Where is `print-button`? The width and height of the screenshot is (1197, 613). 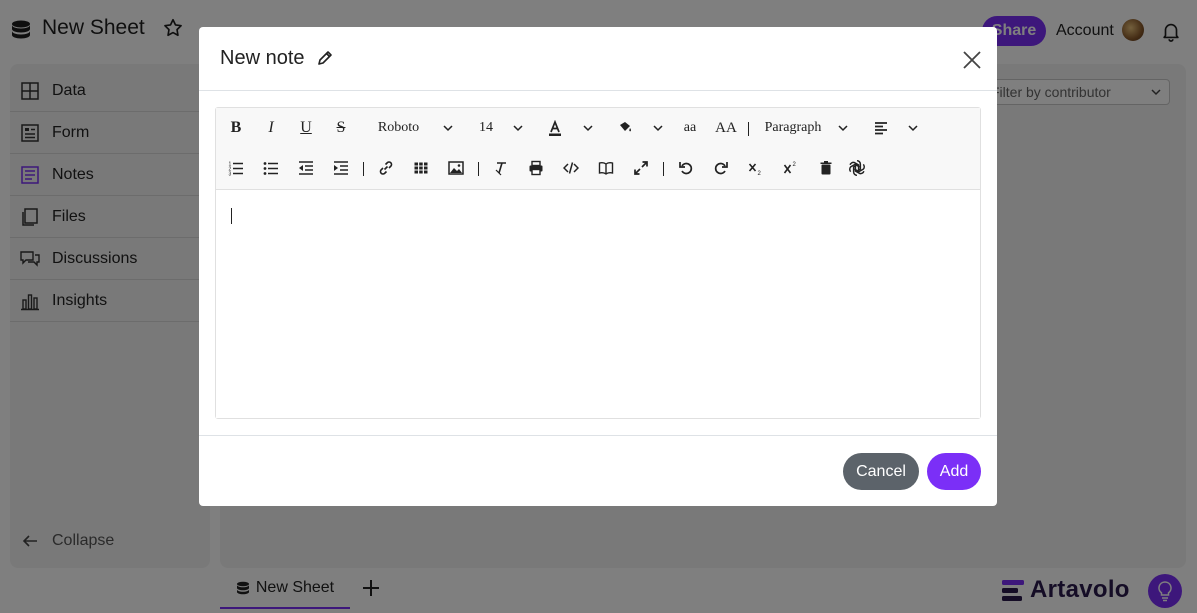 print-button is located at coordinates (536, 168).